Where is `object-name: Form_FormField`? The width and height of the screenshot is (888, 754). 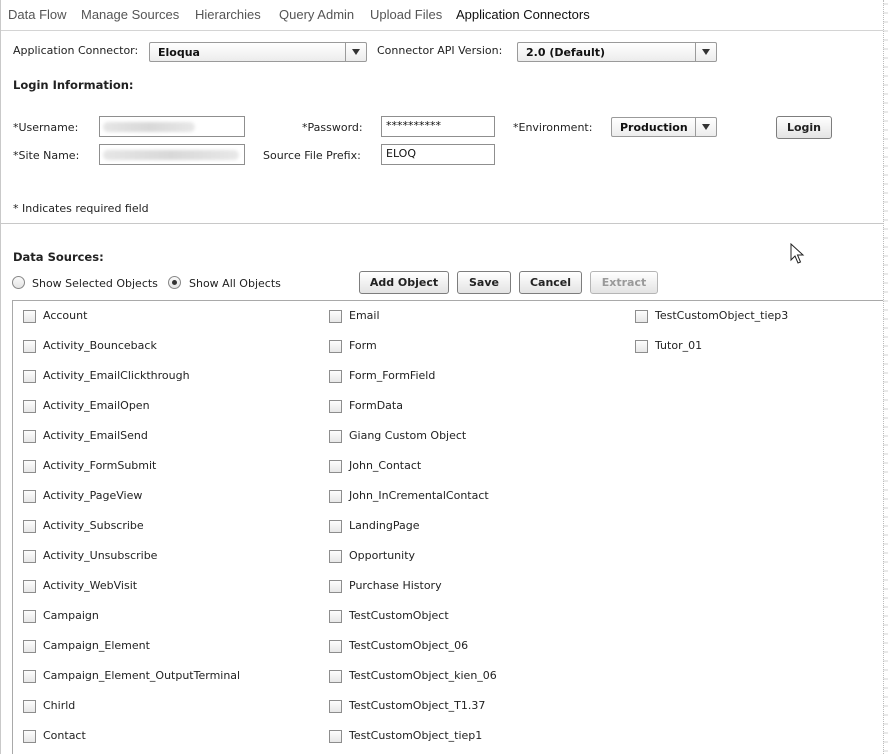
object-name: Form_FormField is located at coordinates (392, 375).